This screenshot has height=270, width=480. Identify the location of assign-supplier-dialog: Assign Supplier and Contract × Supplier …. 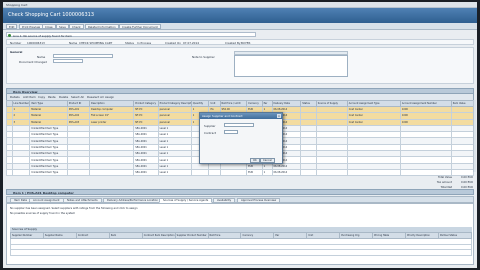
(241, 138).